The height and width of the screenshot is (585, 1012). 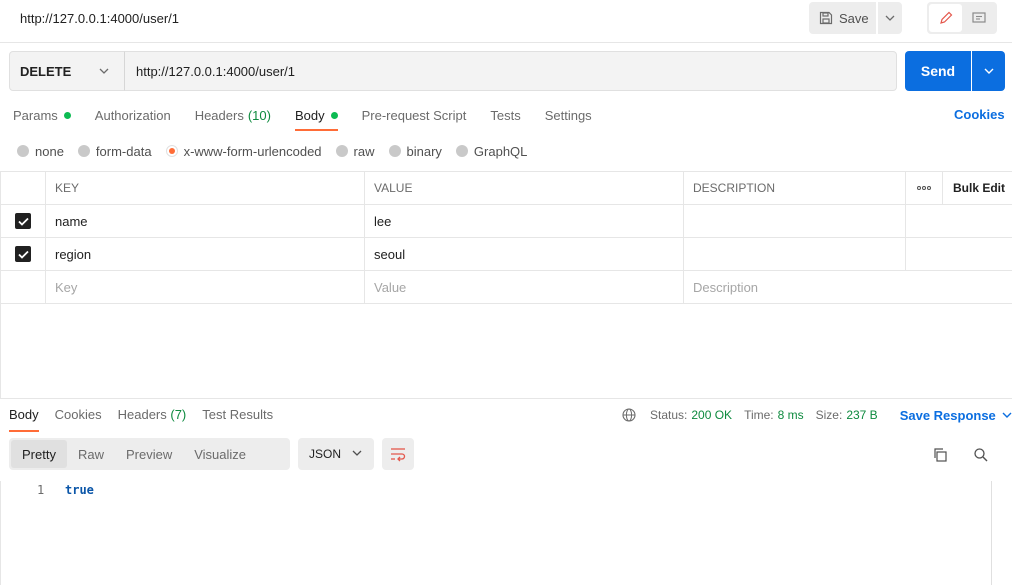 I want to click on radio-label: binary, so click(x=424, y=151).